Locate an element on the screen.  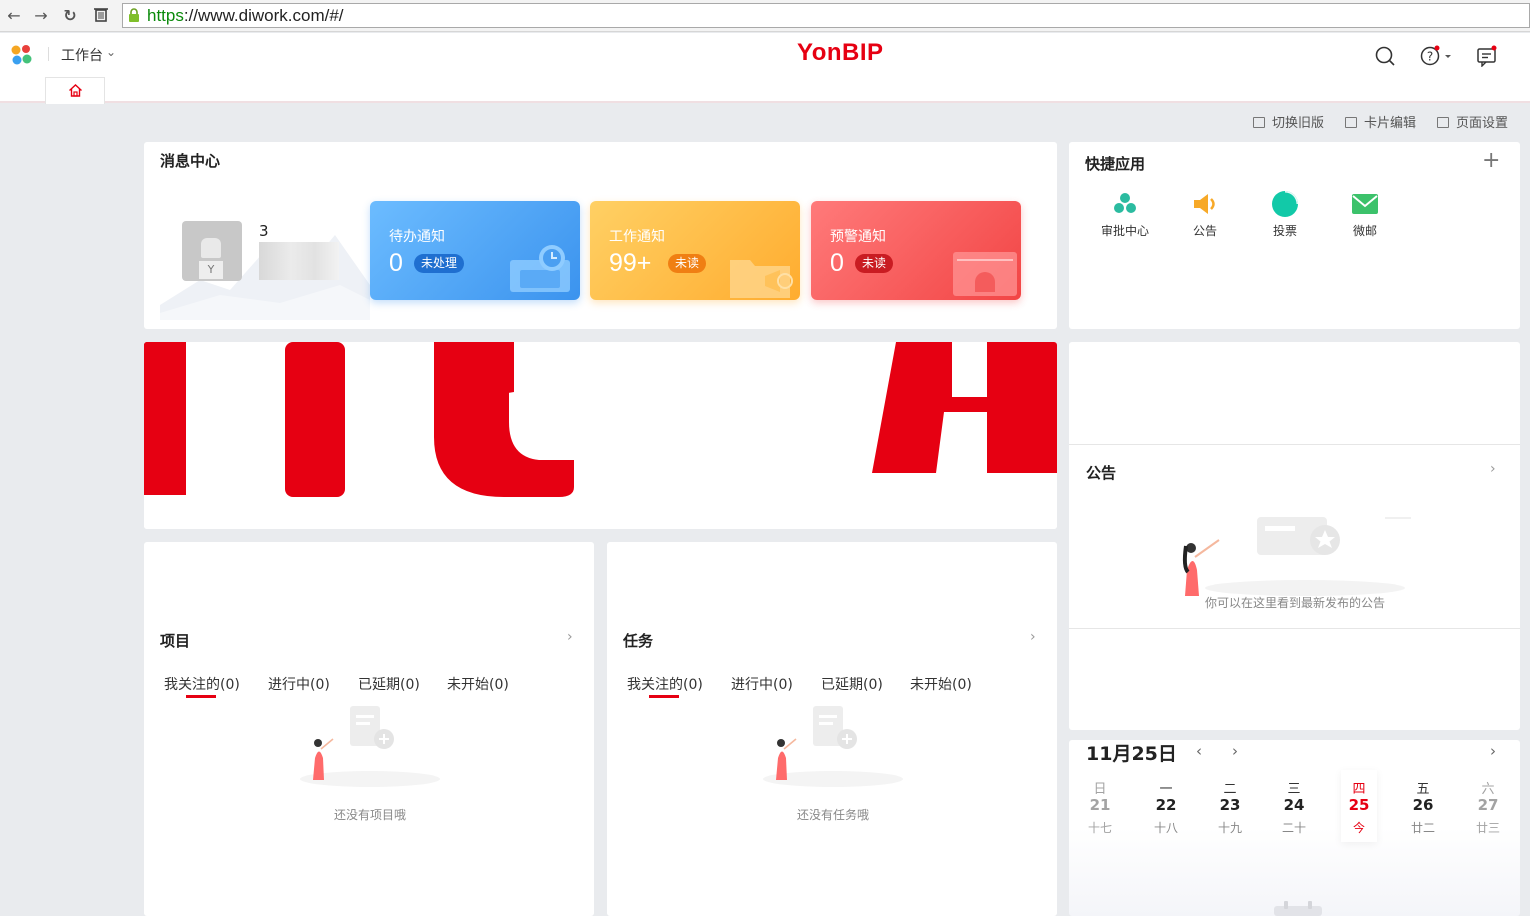
tab-home is located at coordinates (75, 90).